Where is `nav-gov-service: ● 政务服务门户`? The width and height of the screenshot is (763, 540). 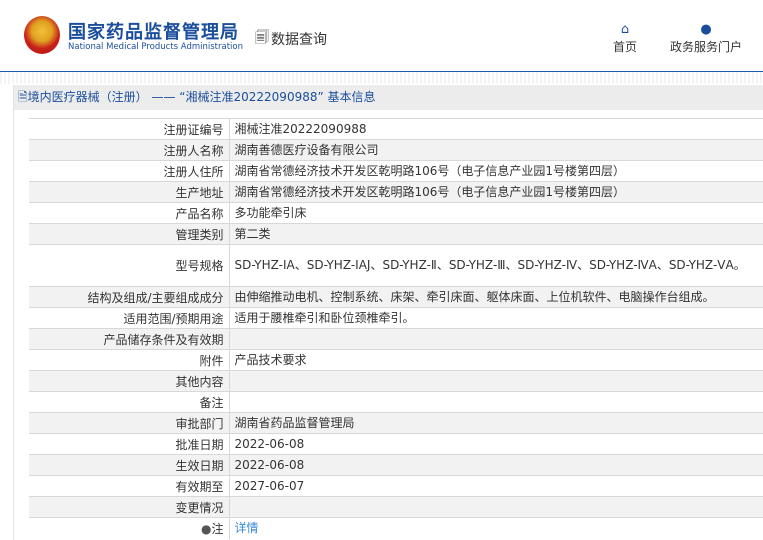
nav-gov-service: ● 政务服务门户 is located at coordinates (706, 38).